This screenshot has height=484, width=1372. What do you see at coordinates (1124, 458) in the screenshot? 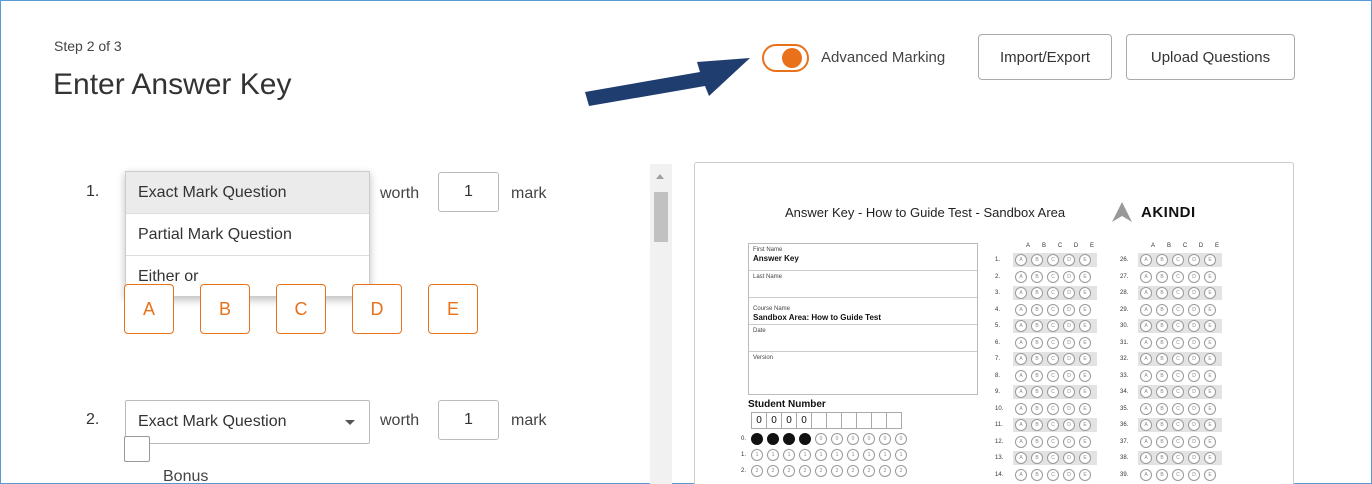
I see `answer-row-number: 38.` at bounding box center [1124, 458].